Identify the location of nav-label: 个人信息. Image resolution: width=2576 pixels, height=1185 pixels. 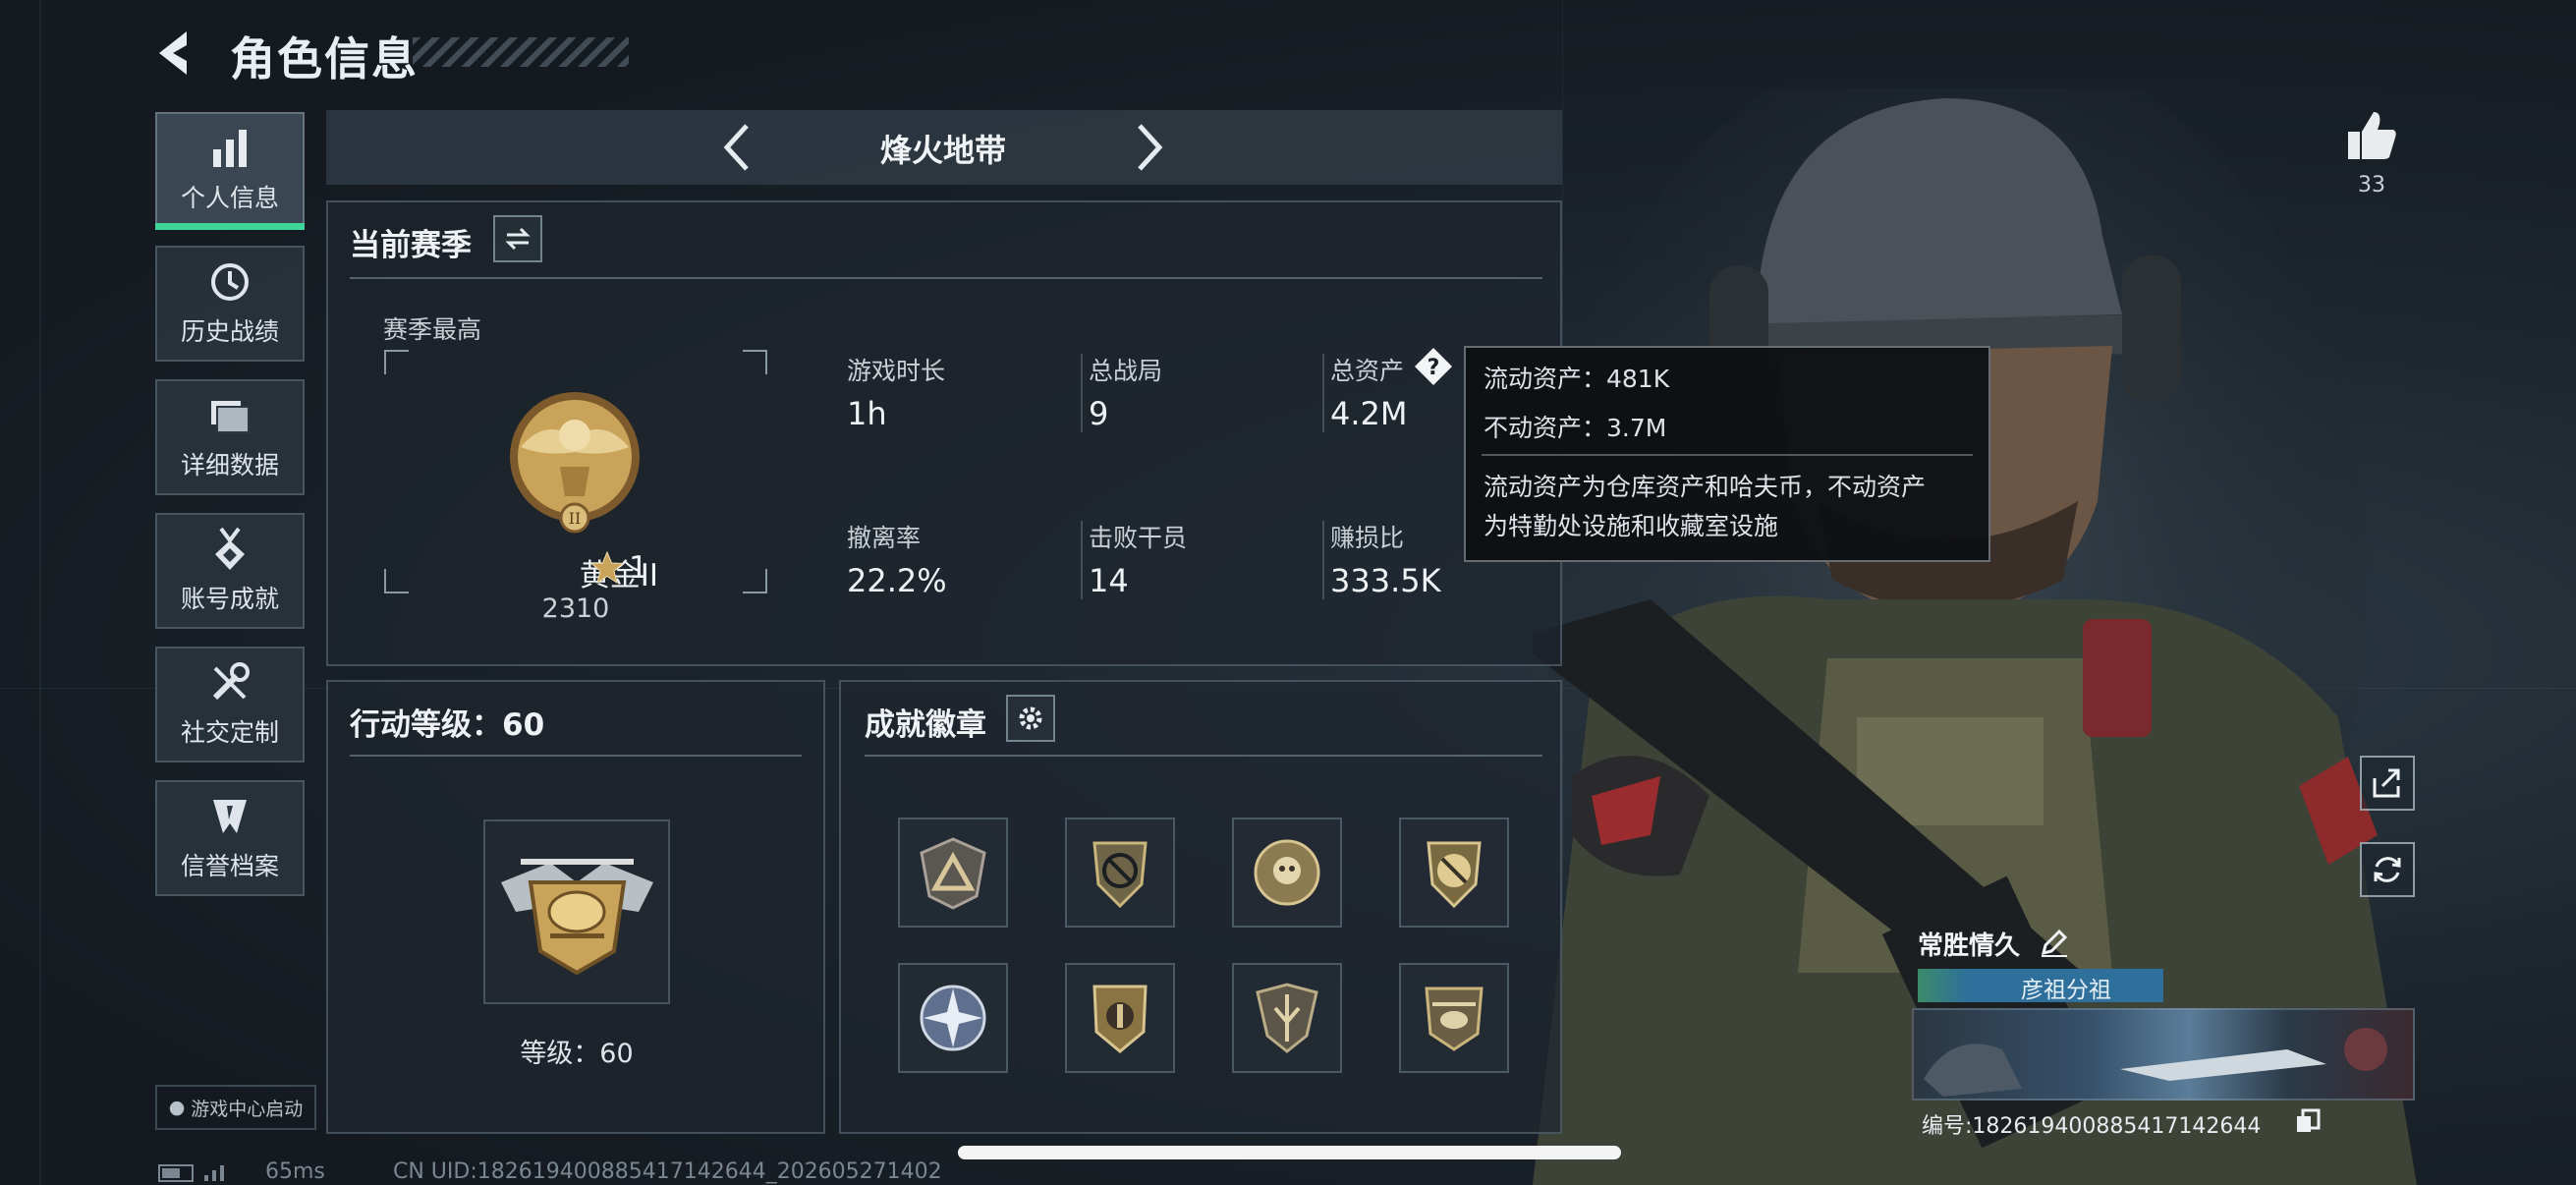
(229, 198).